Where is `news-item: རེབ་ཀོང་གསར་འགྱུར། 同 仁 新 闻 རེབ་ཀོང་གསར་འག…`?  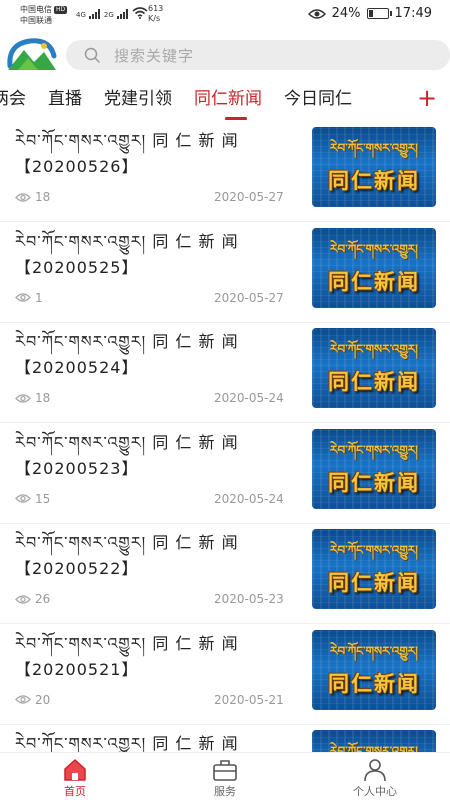 news-item: རེབ་ཀོང་གསར་འགྱུར། 同 仁 新 闻 རེབ་ཀོང་གསར་འག… is located at coordinates (225, 738).